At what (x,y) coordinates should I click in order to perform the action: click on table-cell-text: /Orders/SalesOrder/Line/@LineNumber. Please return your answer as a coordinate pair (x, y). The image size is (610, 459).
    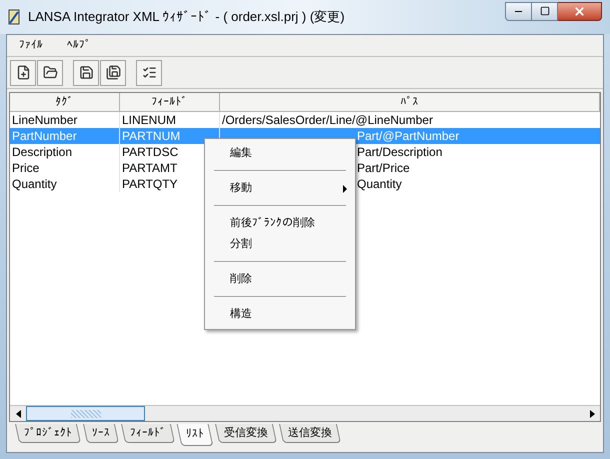
    Looking at the image, I should click on (327, 120).